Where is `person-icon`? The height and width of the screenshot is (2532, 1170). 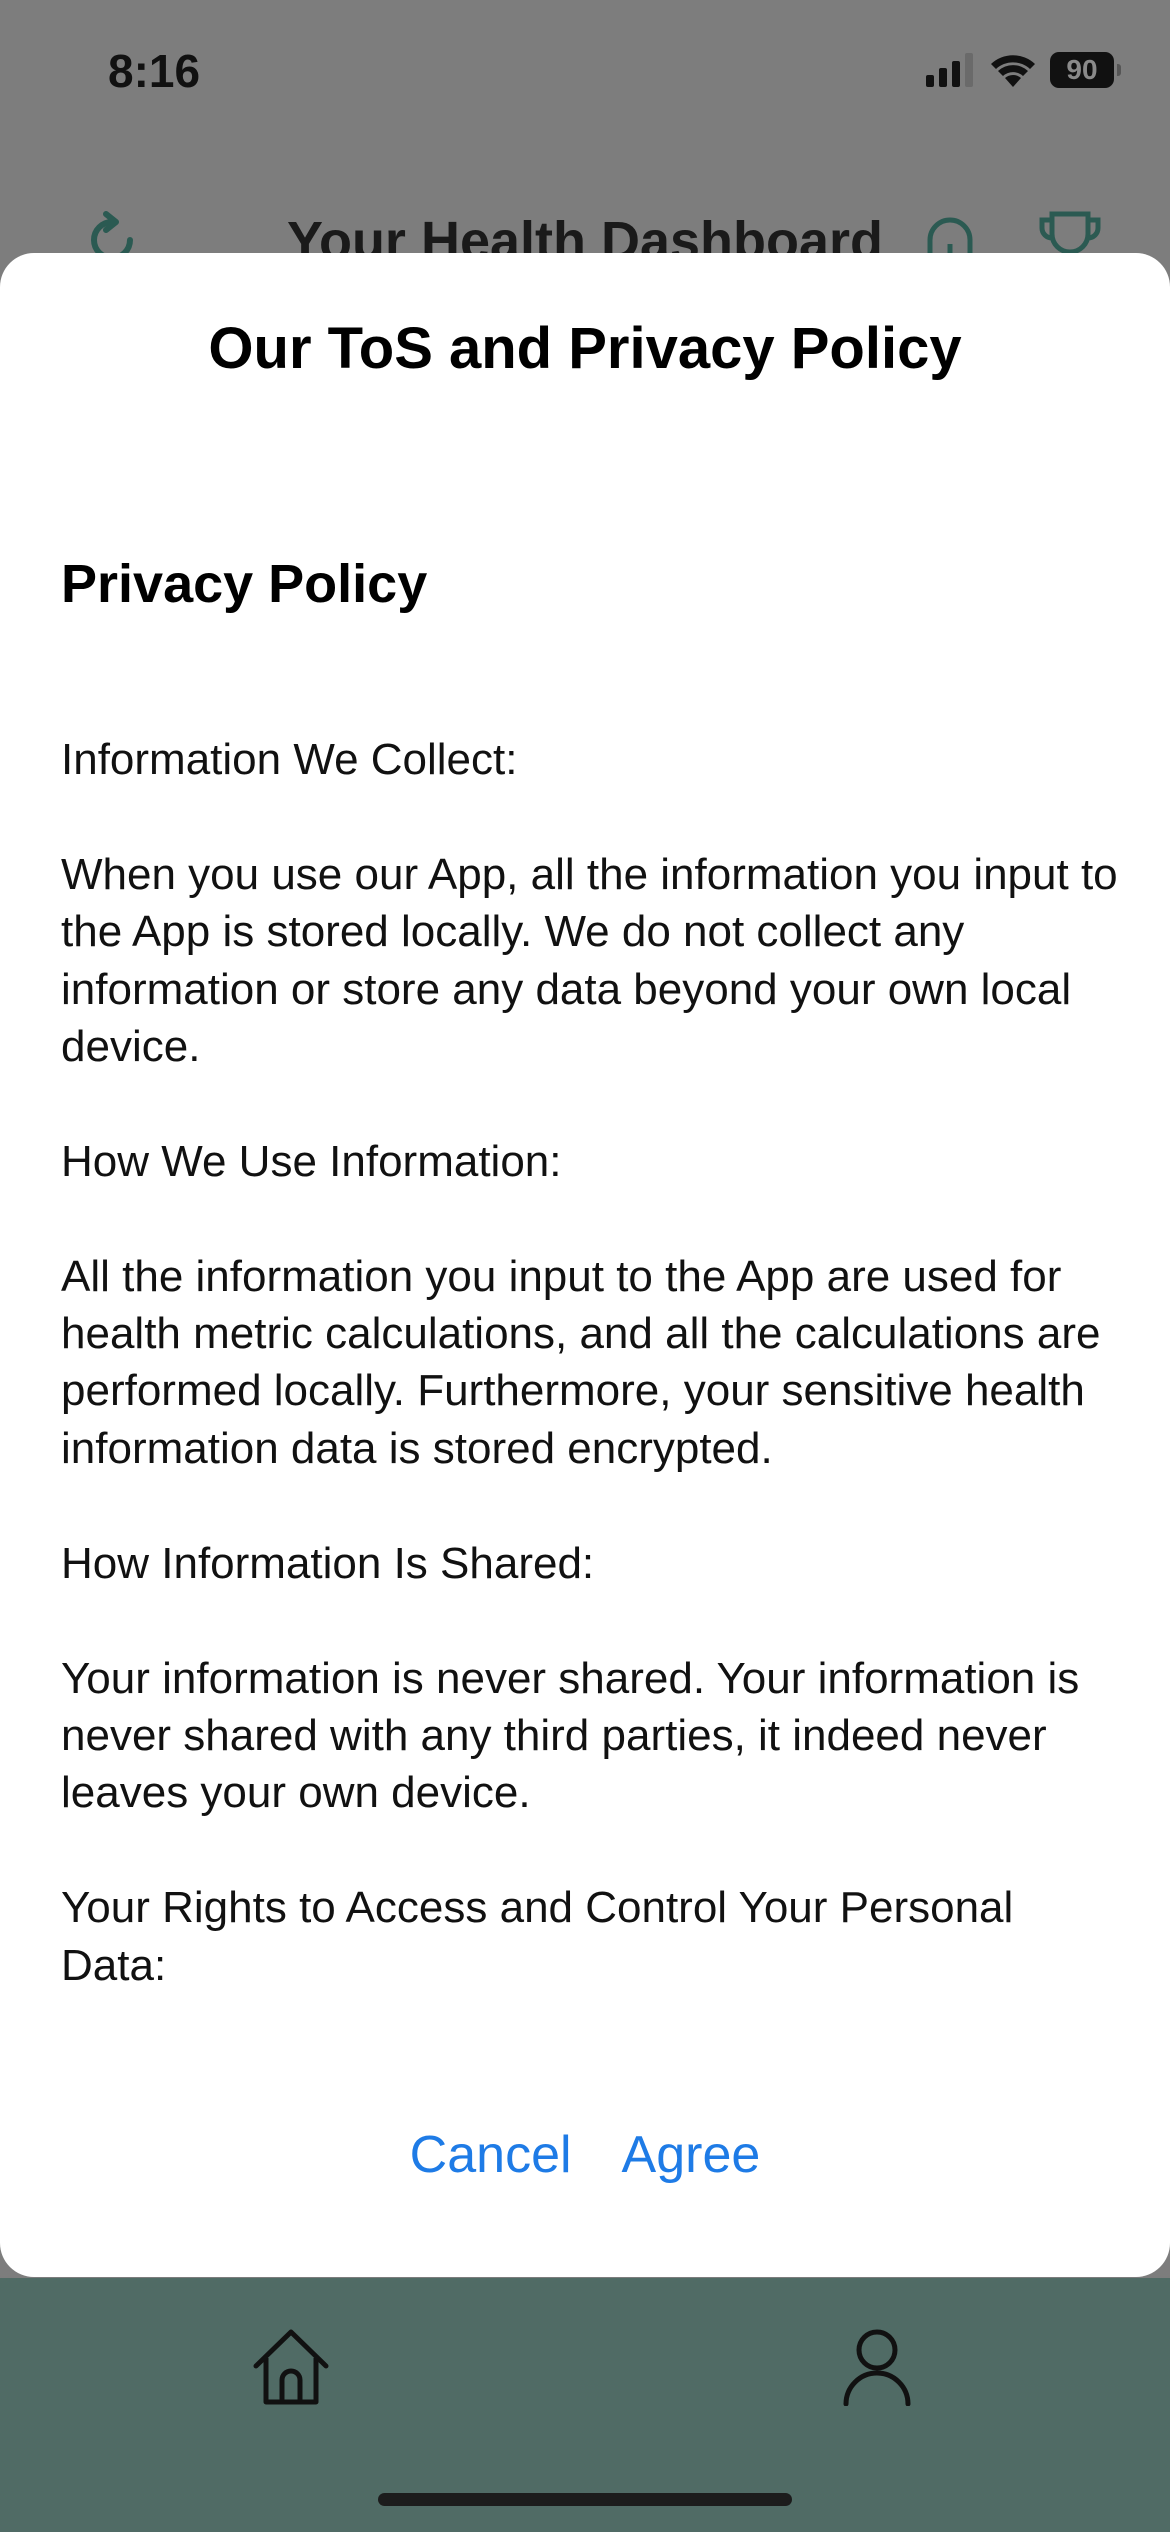 person-icon is located at coordinates (877, 2367).